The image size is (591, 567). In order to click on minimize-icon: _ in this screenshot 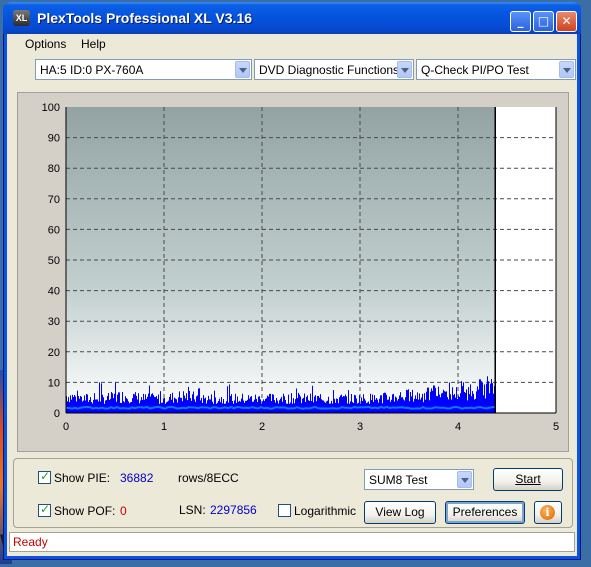, I will do `click(520, 21)`.